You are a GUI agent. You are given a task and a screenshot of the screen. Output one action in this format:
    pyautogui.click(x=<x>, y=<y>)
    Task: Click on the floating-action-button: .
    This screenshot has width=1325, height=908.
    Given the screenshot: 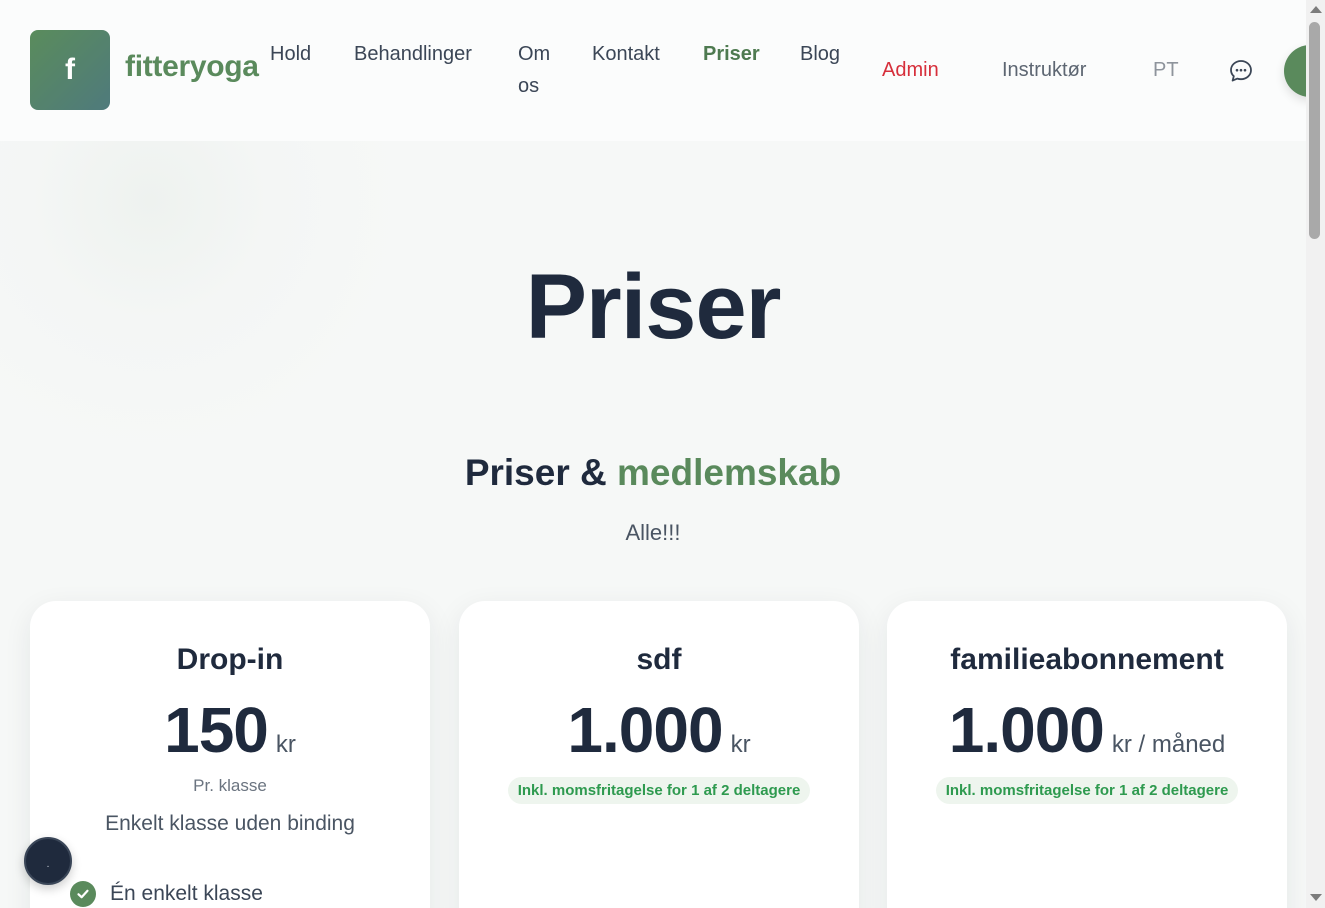 What is the action you would take?
    pyautogui.click(x=48, y=861)
    